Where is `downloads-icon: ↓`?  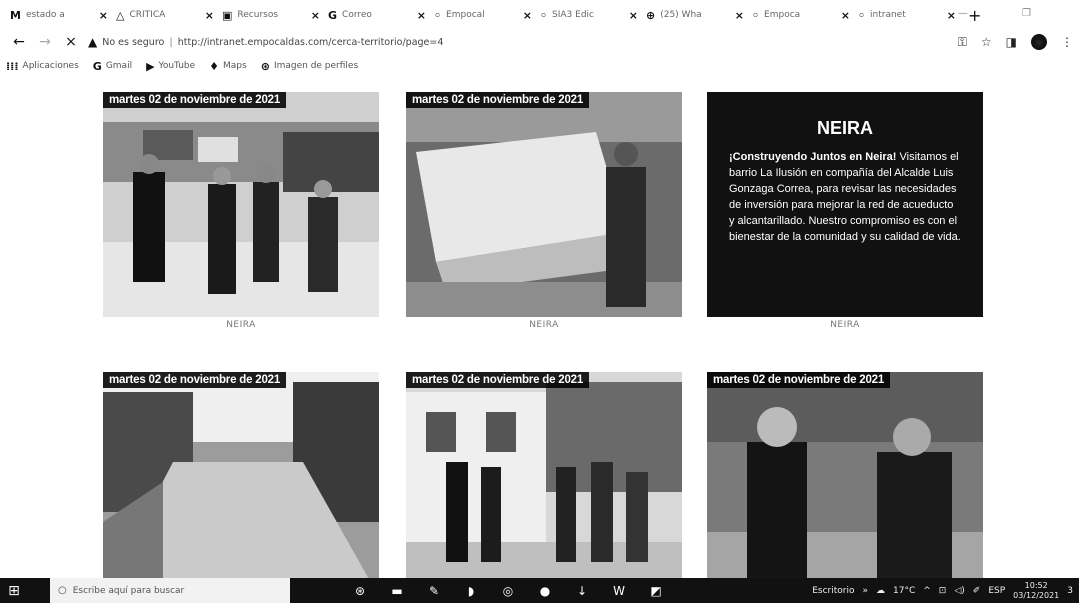 downloads-icon: ↓ is located at coordinates (582, 591).